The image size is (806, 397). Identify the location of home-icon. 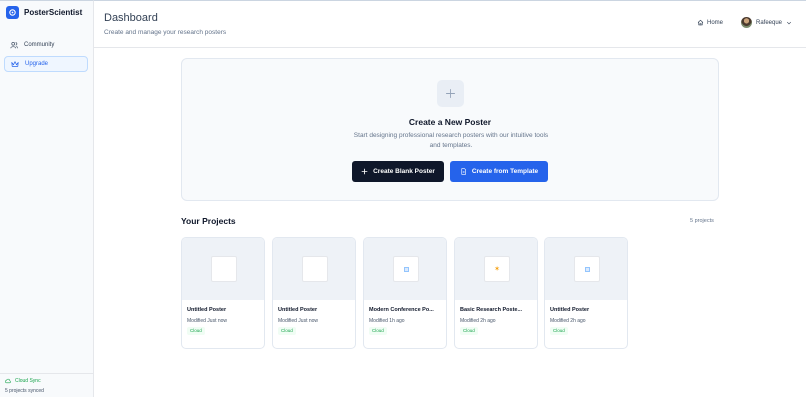
(700, 22).